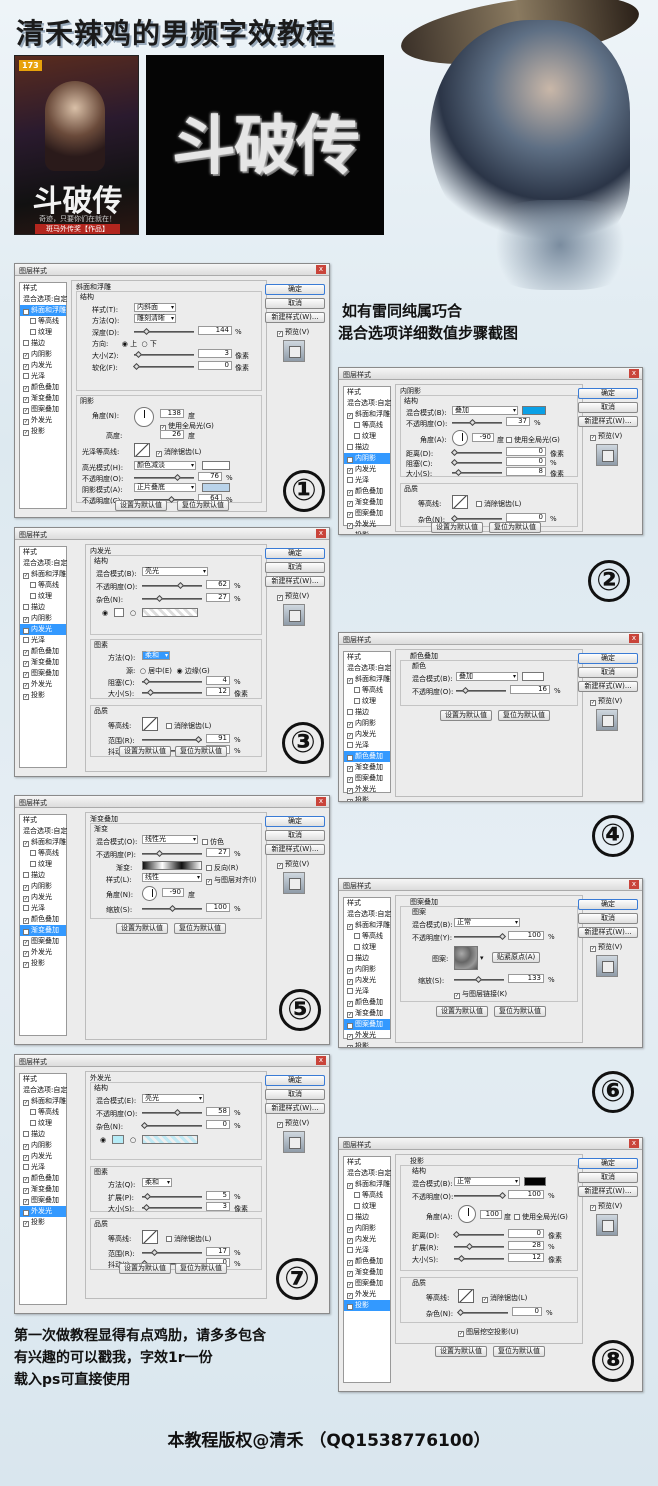 Image resolution: width=658 pixels, height=1486 pixels. What do you see at coordinates (175, 571) in the screenshot?
I see `blend-mode-select: 亮光` at bounding box center [175, 571].